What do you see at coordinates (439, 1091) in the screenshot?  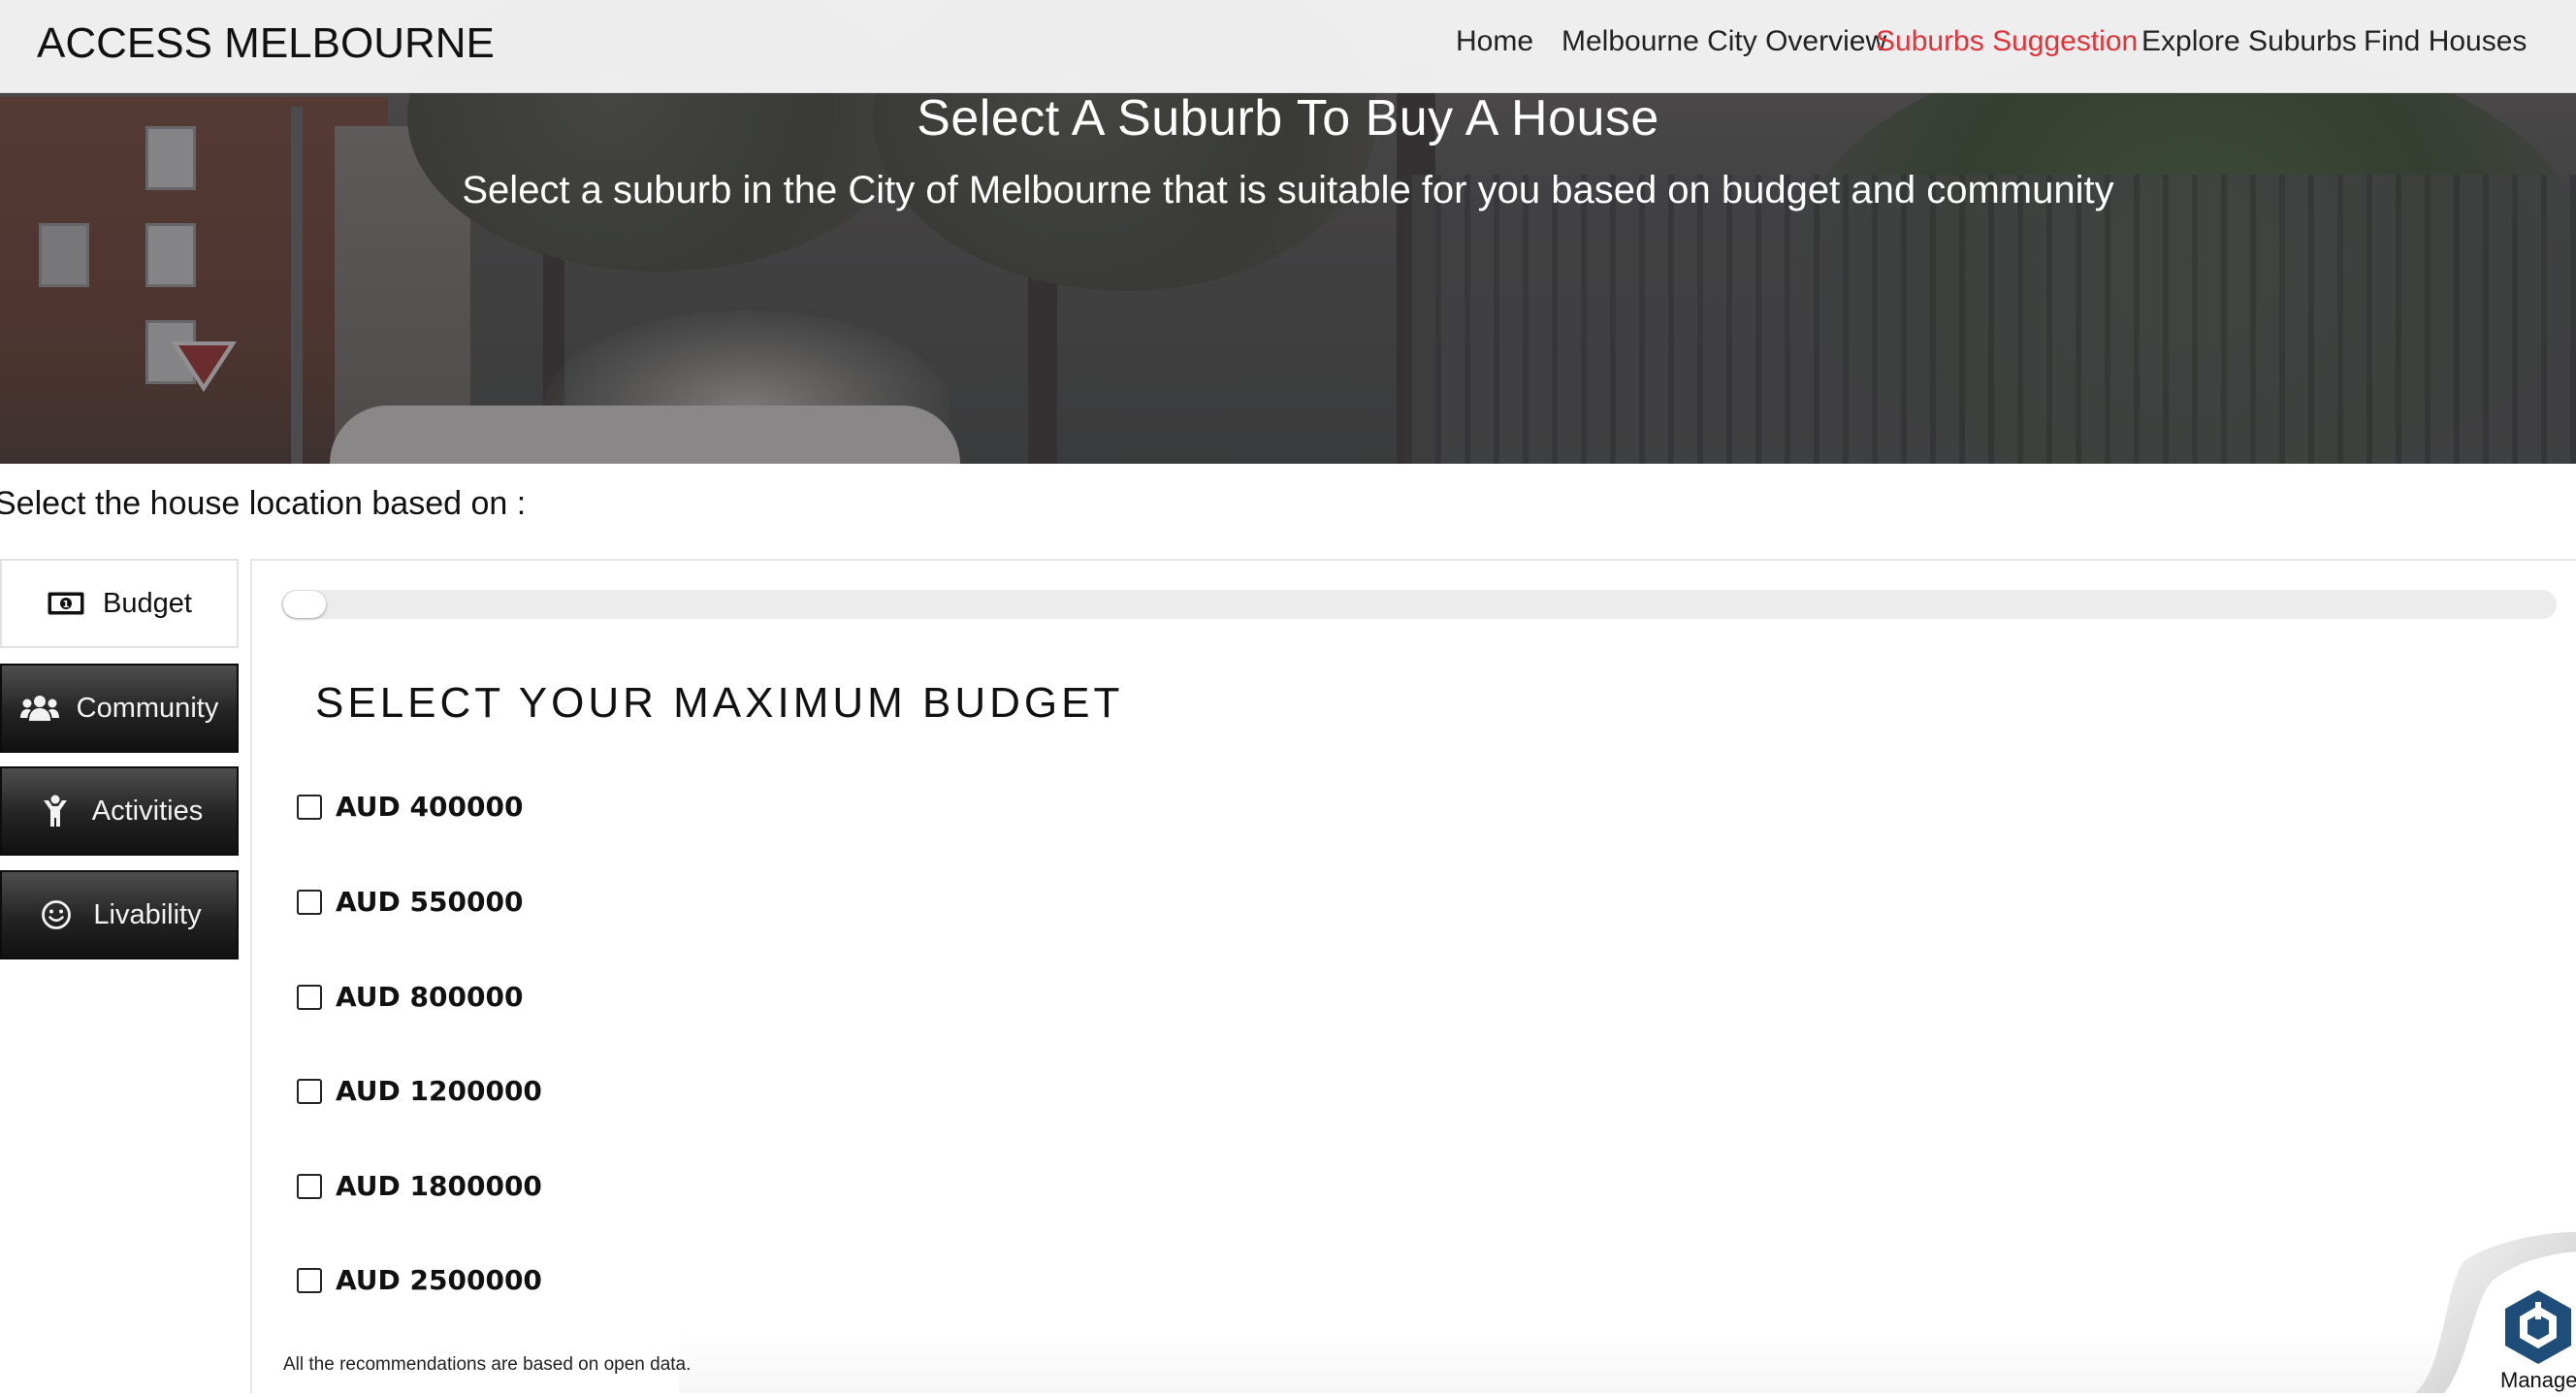 I see `budget-option-label: AUD 1200000` at bounding box center [439, 1091].